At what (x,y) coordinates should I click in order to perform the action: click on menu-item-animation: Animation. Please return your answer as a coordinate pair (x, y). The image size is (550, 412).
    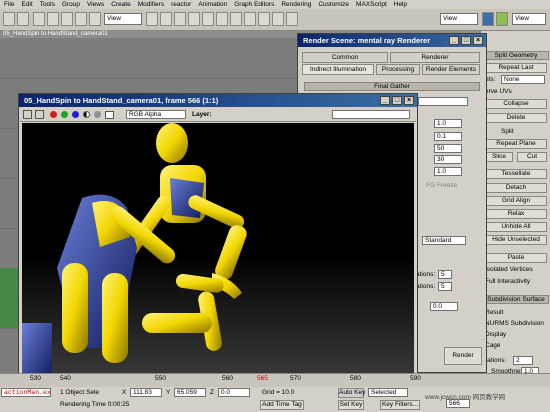
    Looking at the image, I should click on (212, 4).